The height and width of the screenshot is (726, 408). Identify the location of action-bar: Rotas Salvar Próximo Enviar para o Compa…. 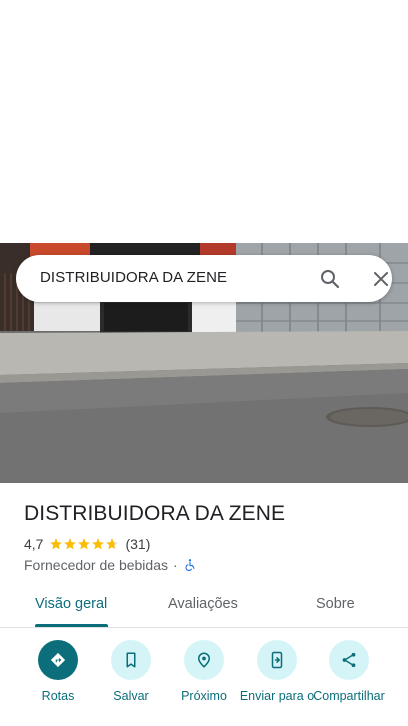
(204, 683).